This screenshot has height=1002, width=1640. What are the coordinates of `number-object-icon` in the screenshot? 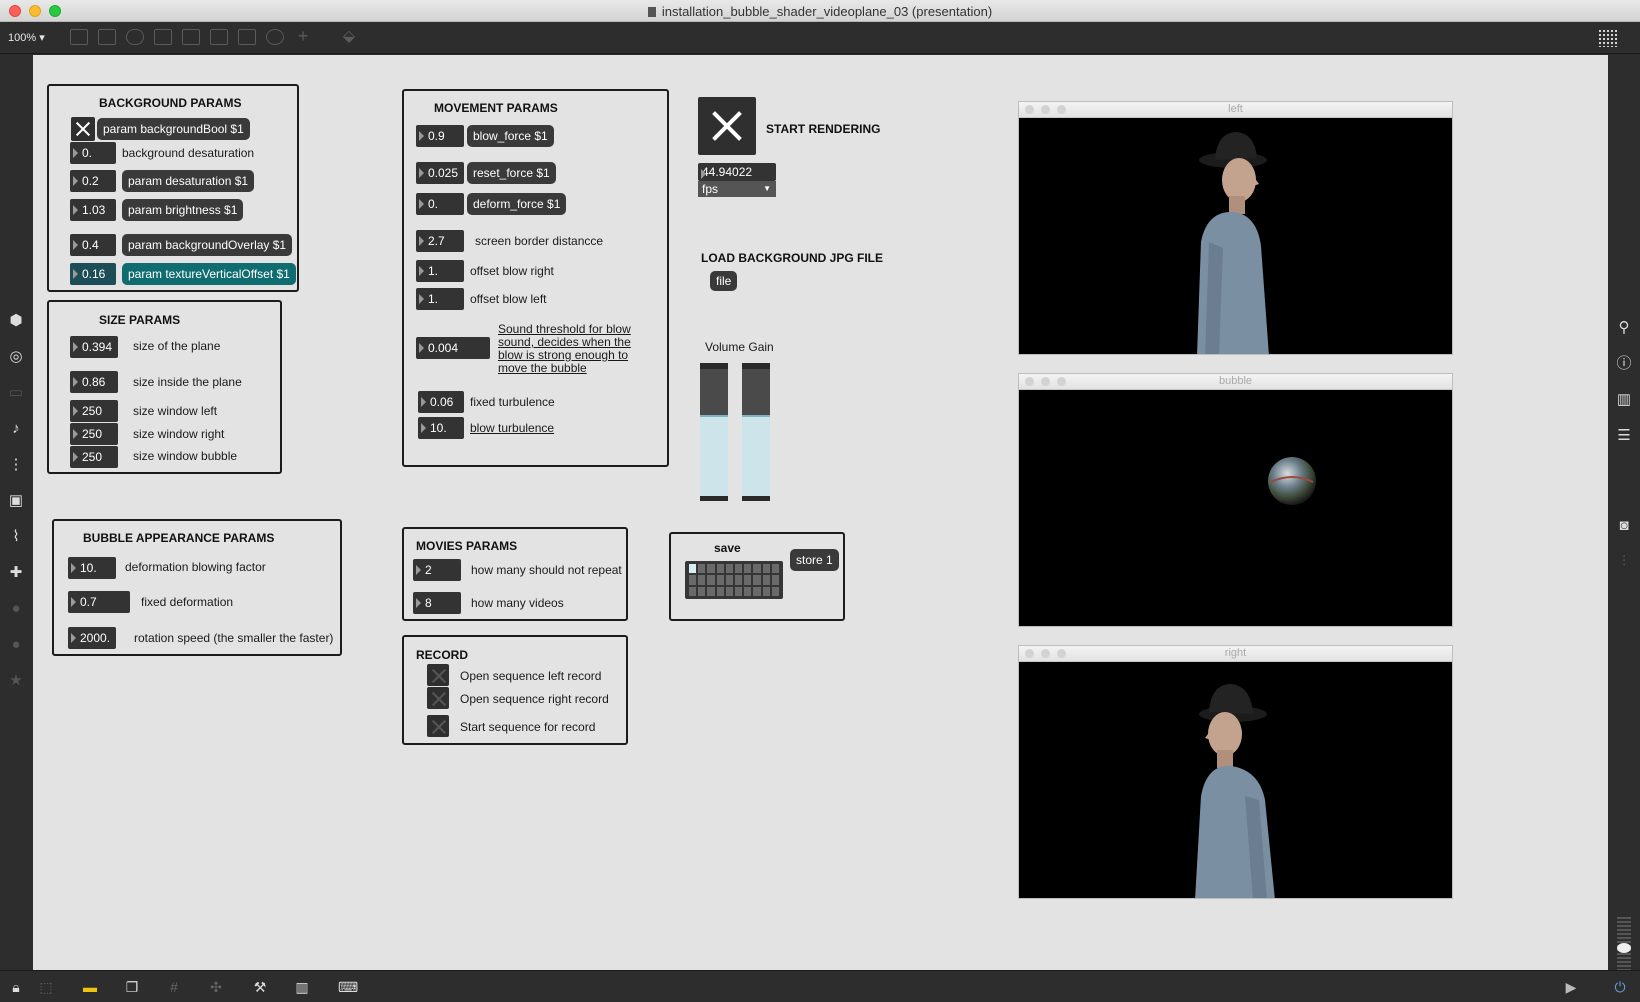 It's located at (219, 37).